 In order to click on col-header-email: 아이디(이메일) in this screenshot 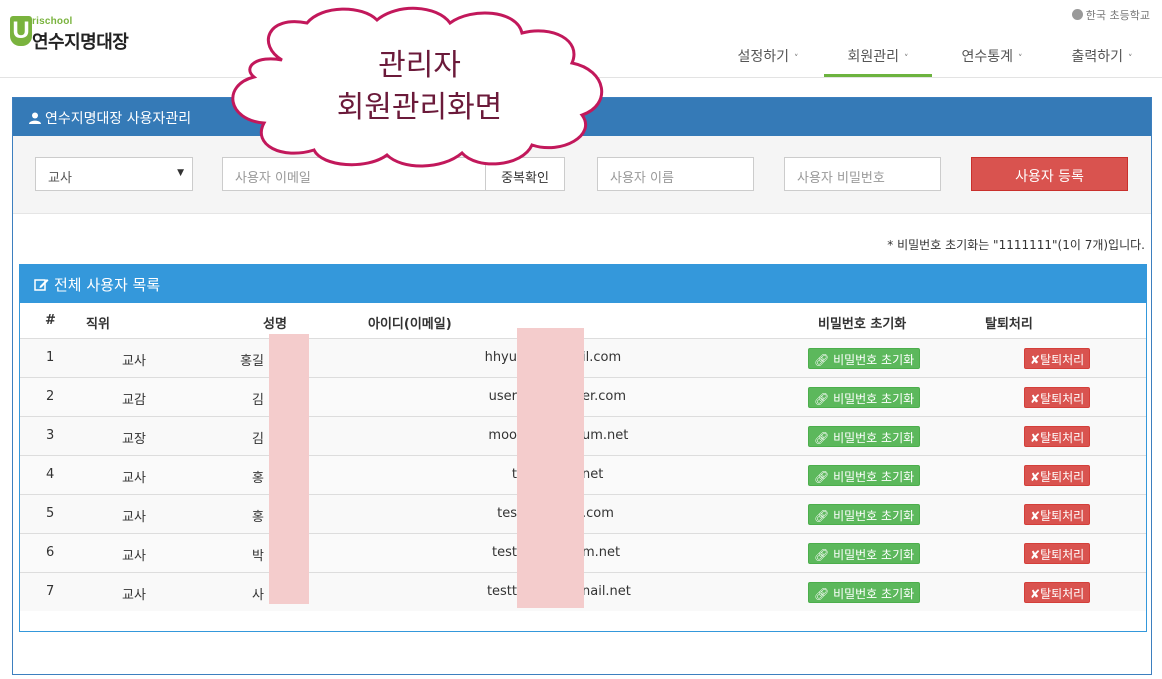, I will do `click(410, 324)`.